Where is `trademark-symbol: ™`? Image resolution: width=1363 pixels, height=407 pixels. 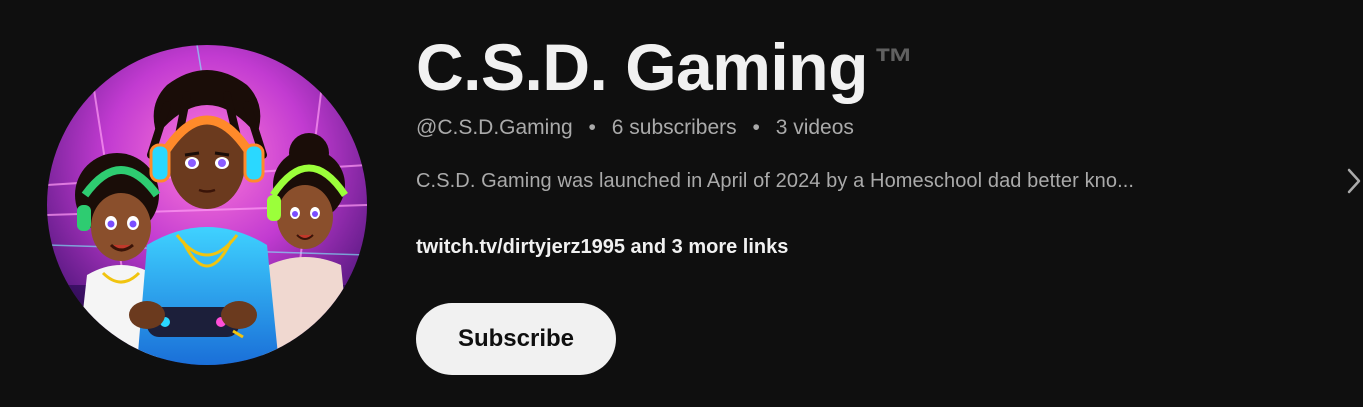 trademark-symbol: ™ is located at coordinates (893, 63).